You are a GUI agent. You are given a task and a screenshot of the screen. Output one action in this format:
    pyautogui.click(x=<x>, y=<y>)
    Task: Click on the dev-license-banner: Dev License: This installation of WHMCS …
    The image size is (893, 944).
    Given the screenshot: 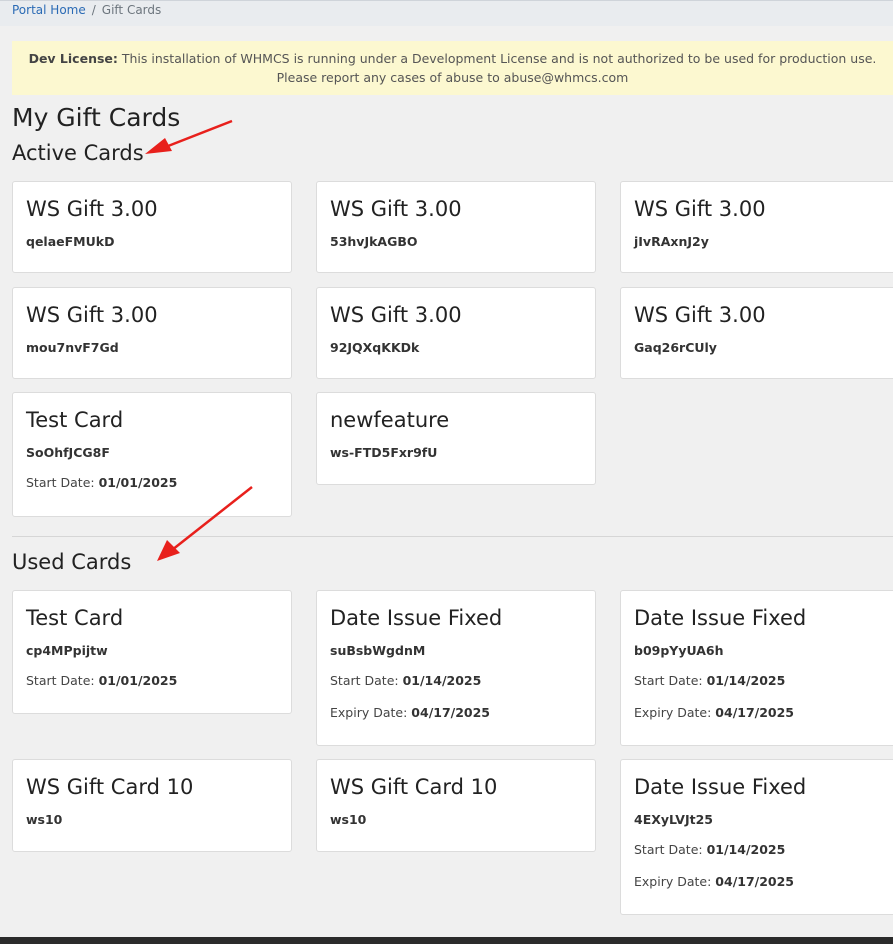 What is the action you would take?
    pyautogui.click(x=452, y=68)
    